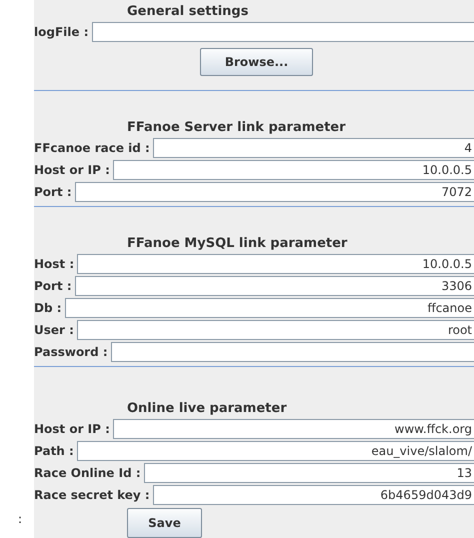  Describe the element at coordinates (48, 308) in the screenshot. I see `field-label: Db :` at that location.